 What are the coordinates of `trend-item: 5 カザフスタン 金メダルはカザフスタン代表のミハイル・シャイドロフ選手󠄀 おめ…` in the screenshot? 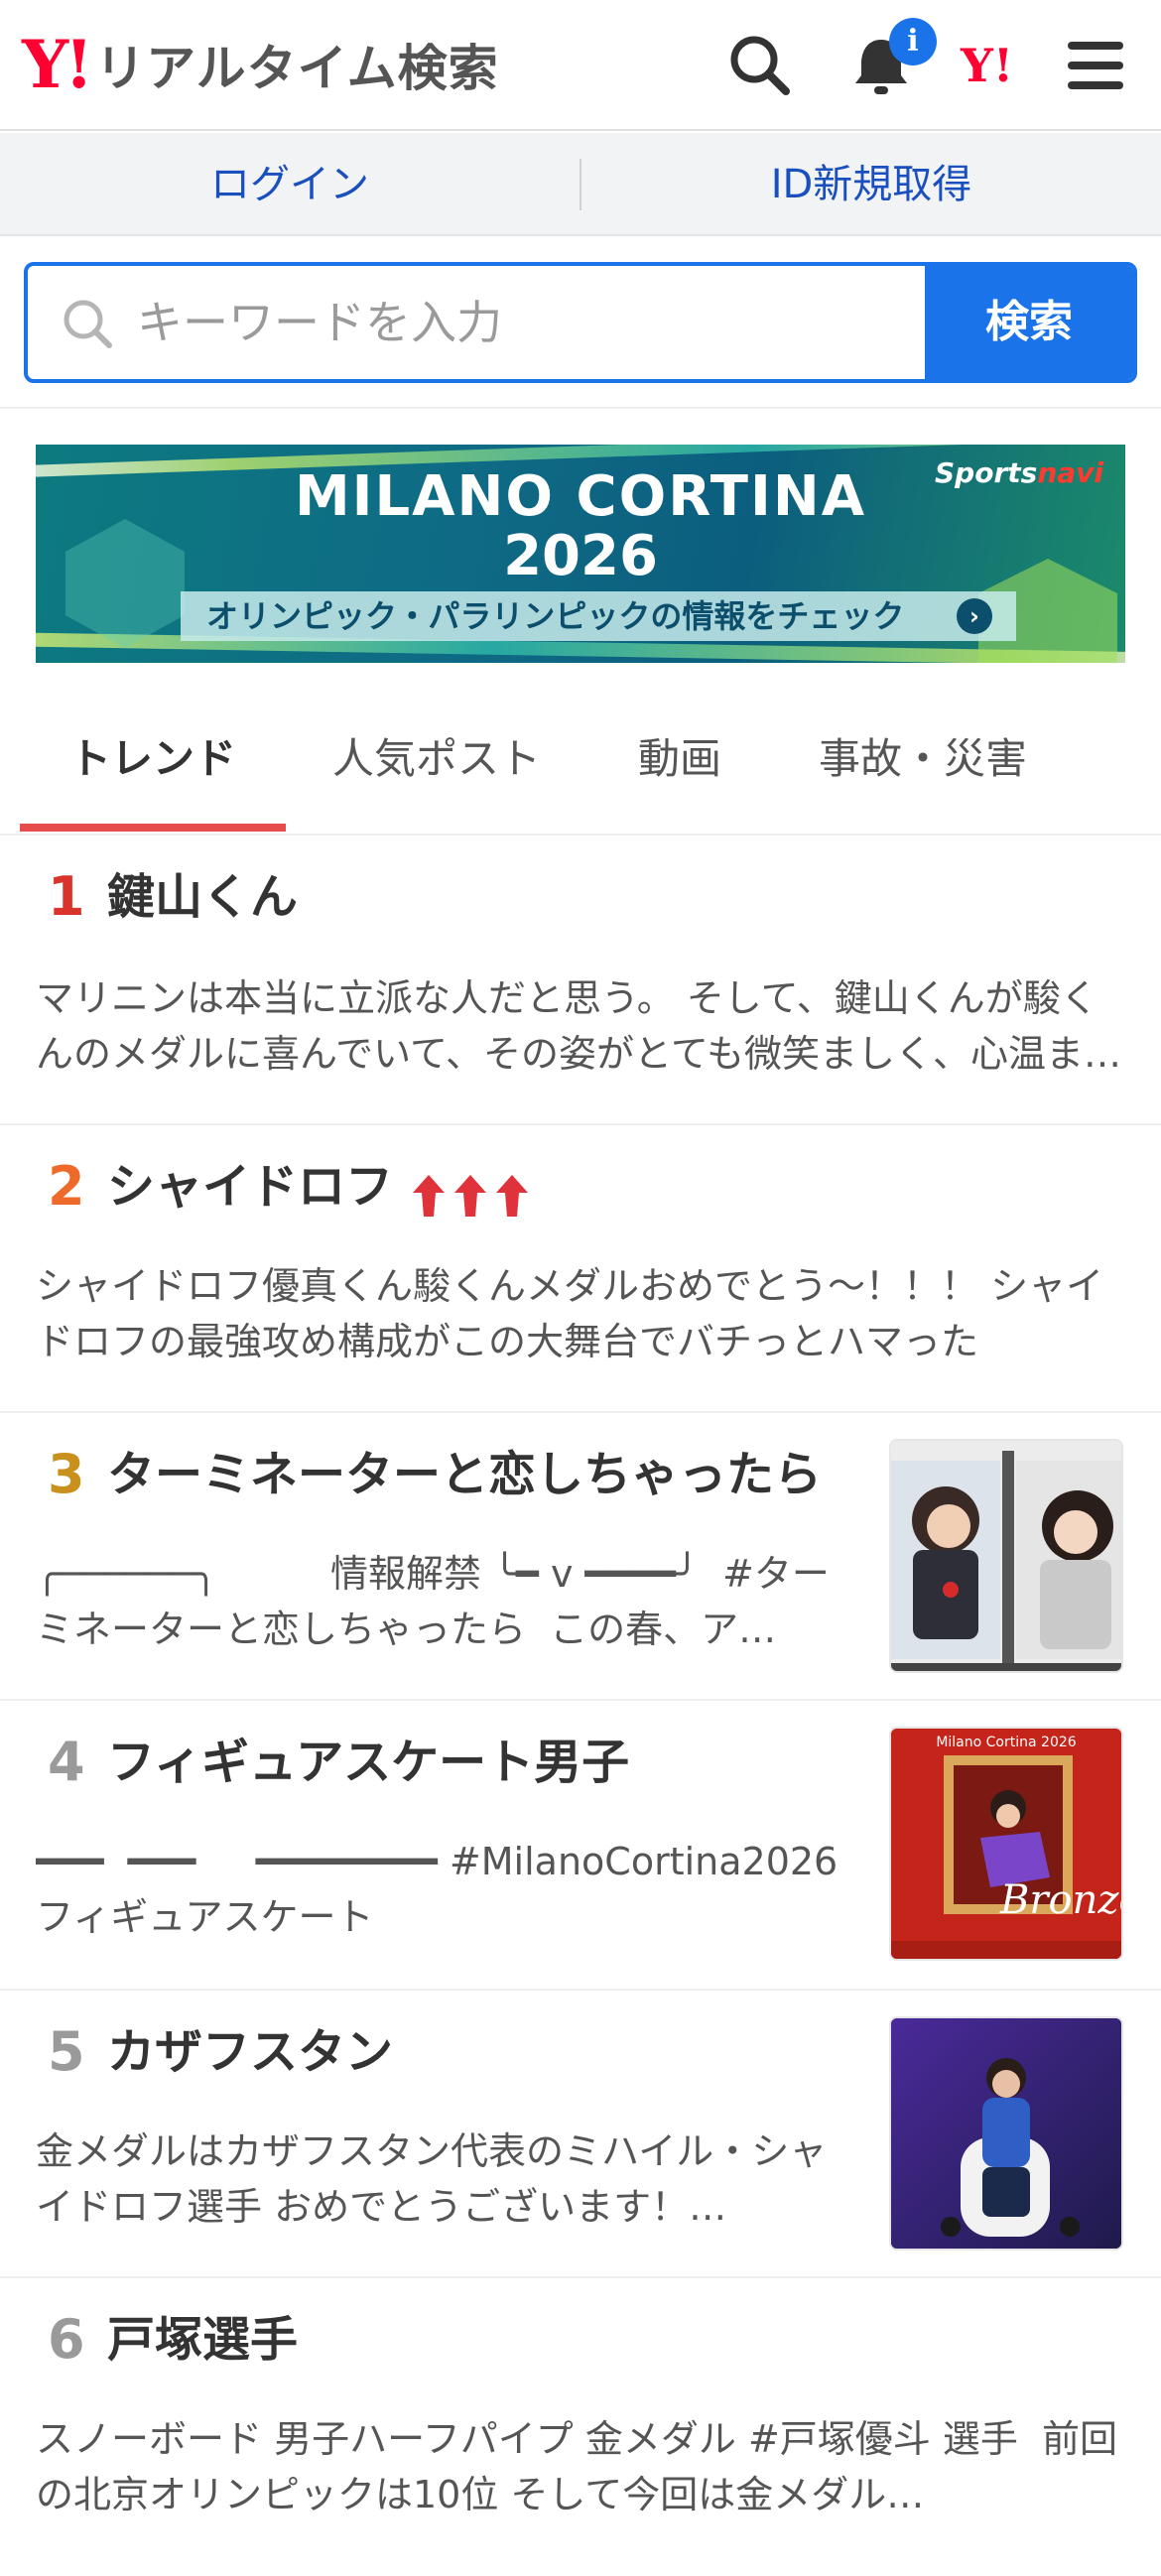 It's located at (580, 2135).